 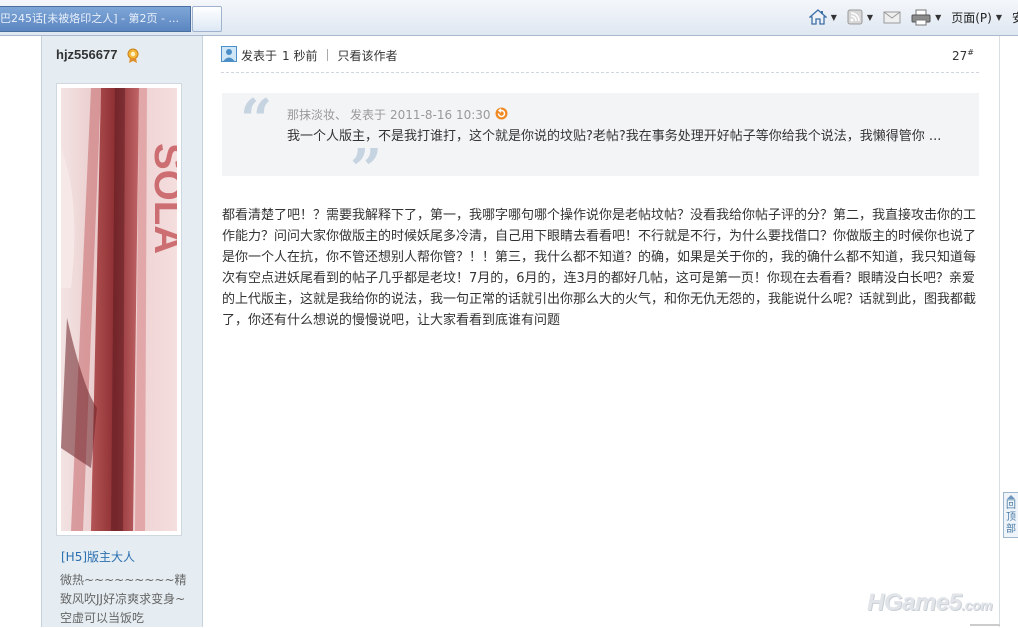 I want to click on command-bar: ▼ ▼ ▼ 页面(P) ▼ 安, so click(x=913, y=17).